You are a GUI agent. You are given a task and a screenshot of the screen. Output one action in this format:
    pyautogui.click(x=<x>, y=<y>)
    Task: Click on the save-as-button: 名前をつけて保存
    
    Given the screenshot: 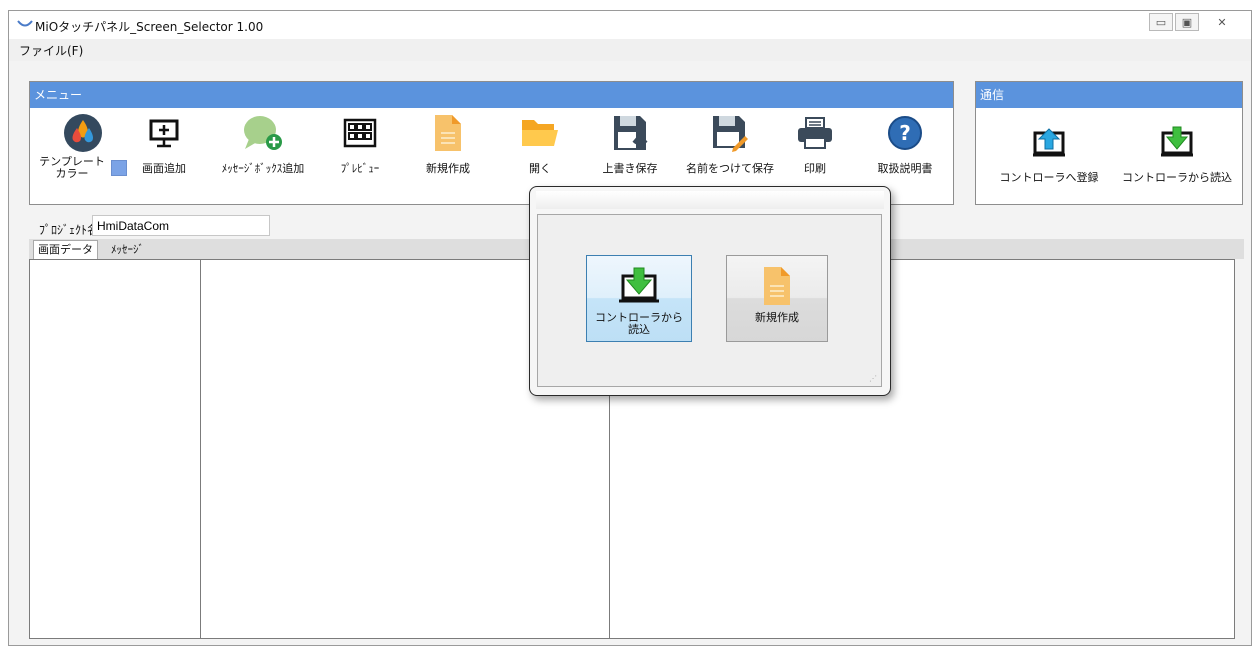 What is the action you would take?
    pyautogui.click(x=730, y=148)
    